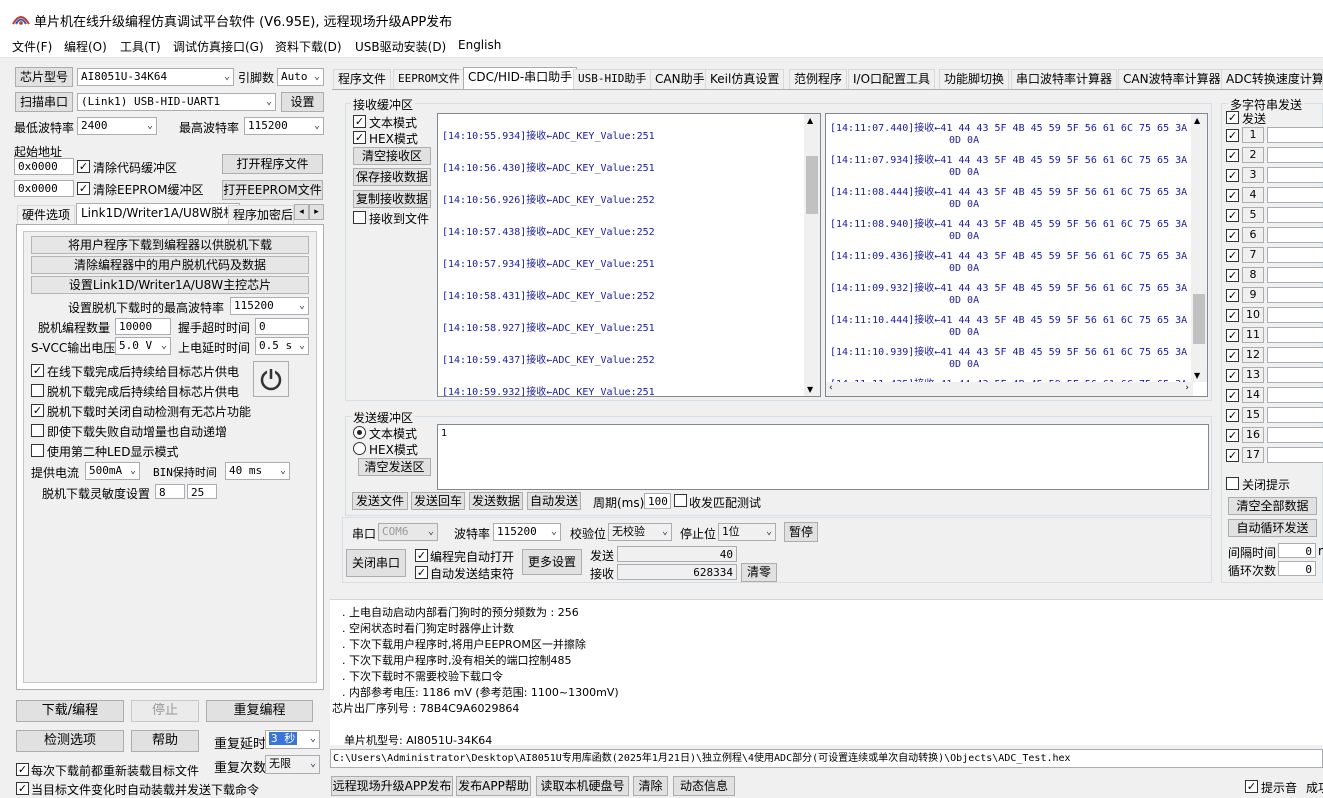  What do you see at coordinates (44, 102) in the screenshot?
I see `scan-port-button: 扫描串口` at bounding box center [44, 102].